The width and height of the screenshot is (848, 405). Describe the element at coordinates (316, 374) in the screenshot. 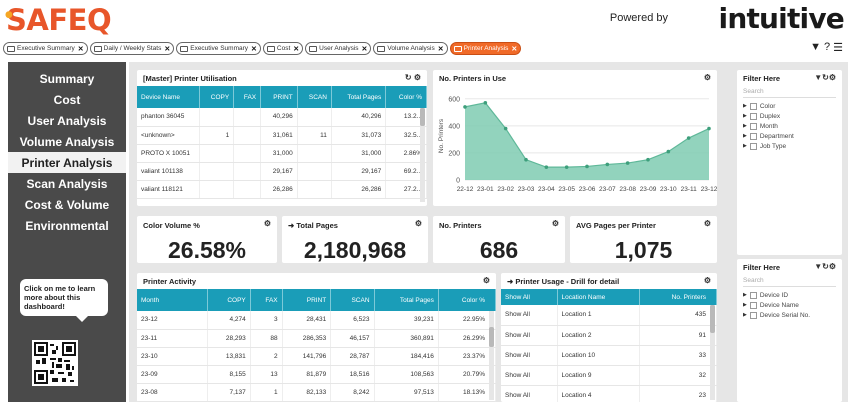

I see `table-row: 23-09 8,155 13 81,879 18,516 108,563 20.79%` at that location.